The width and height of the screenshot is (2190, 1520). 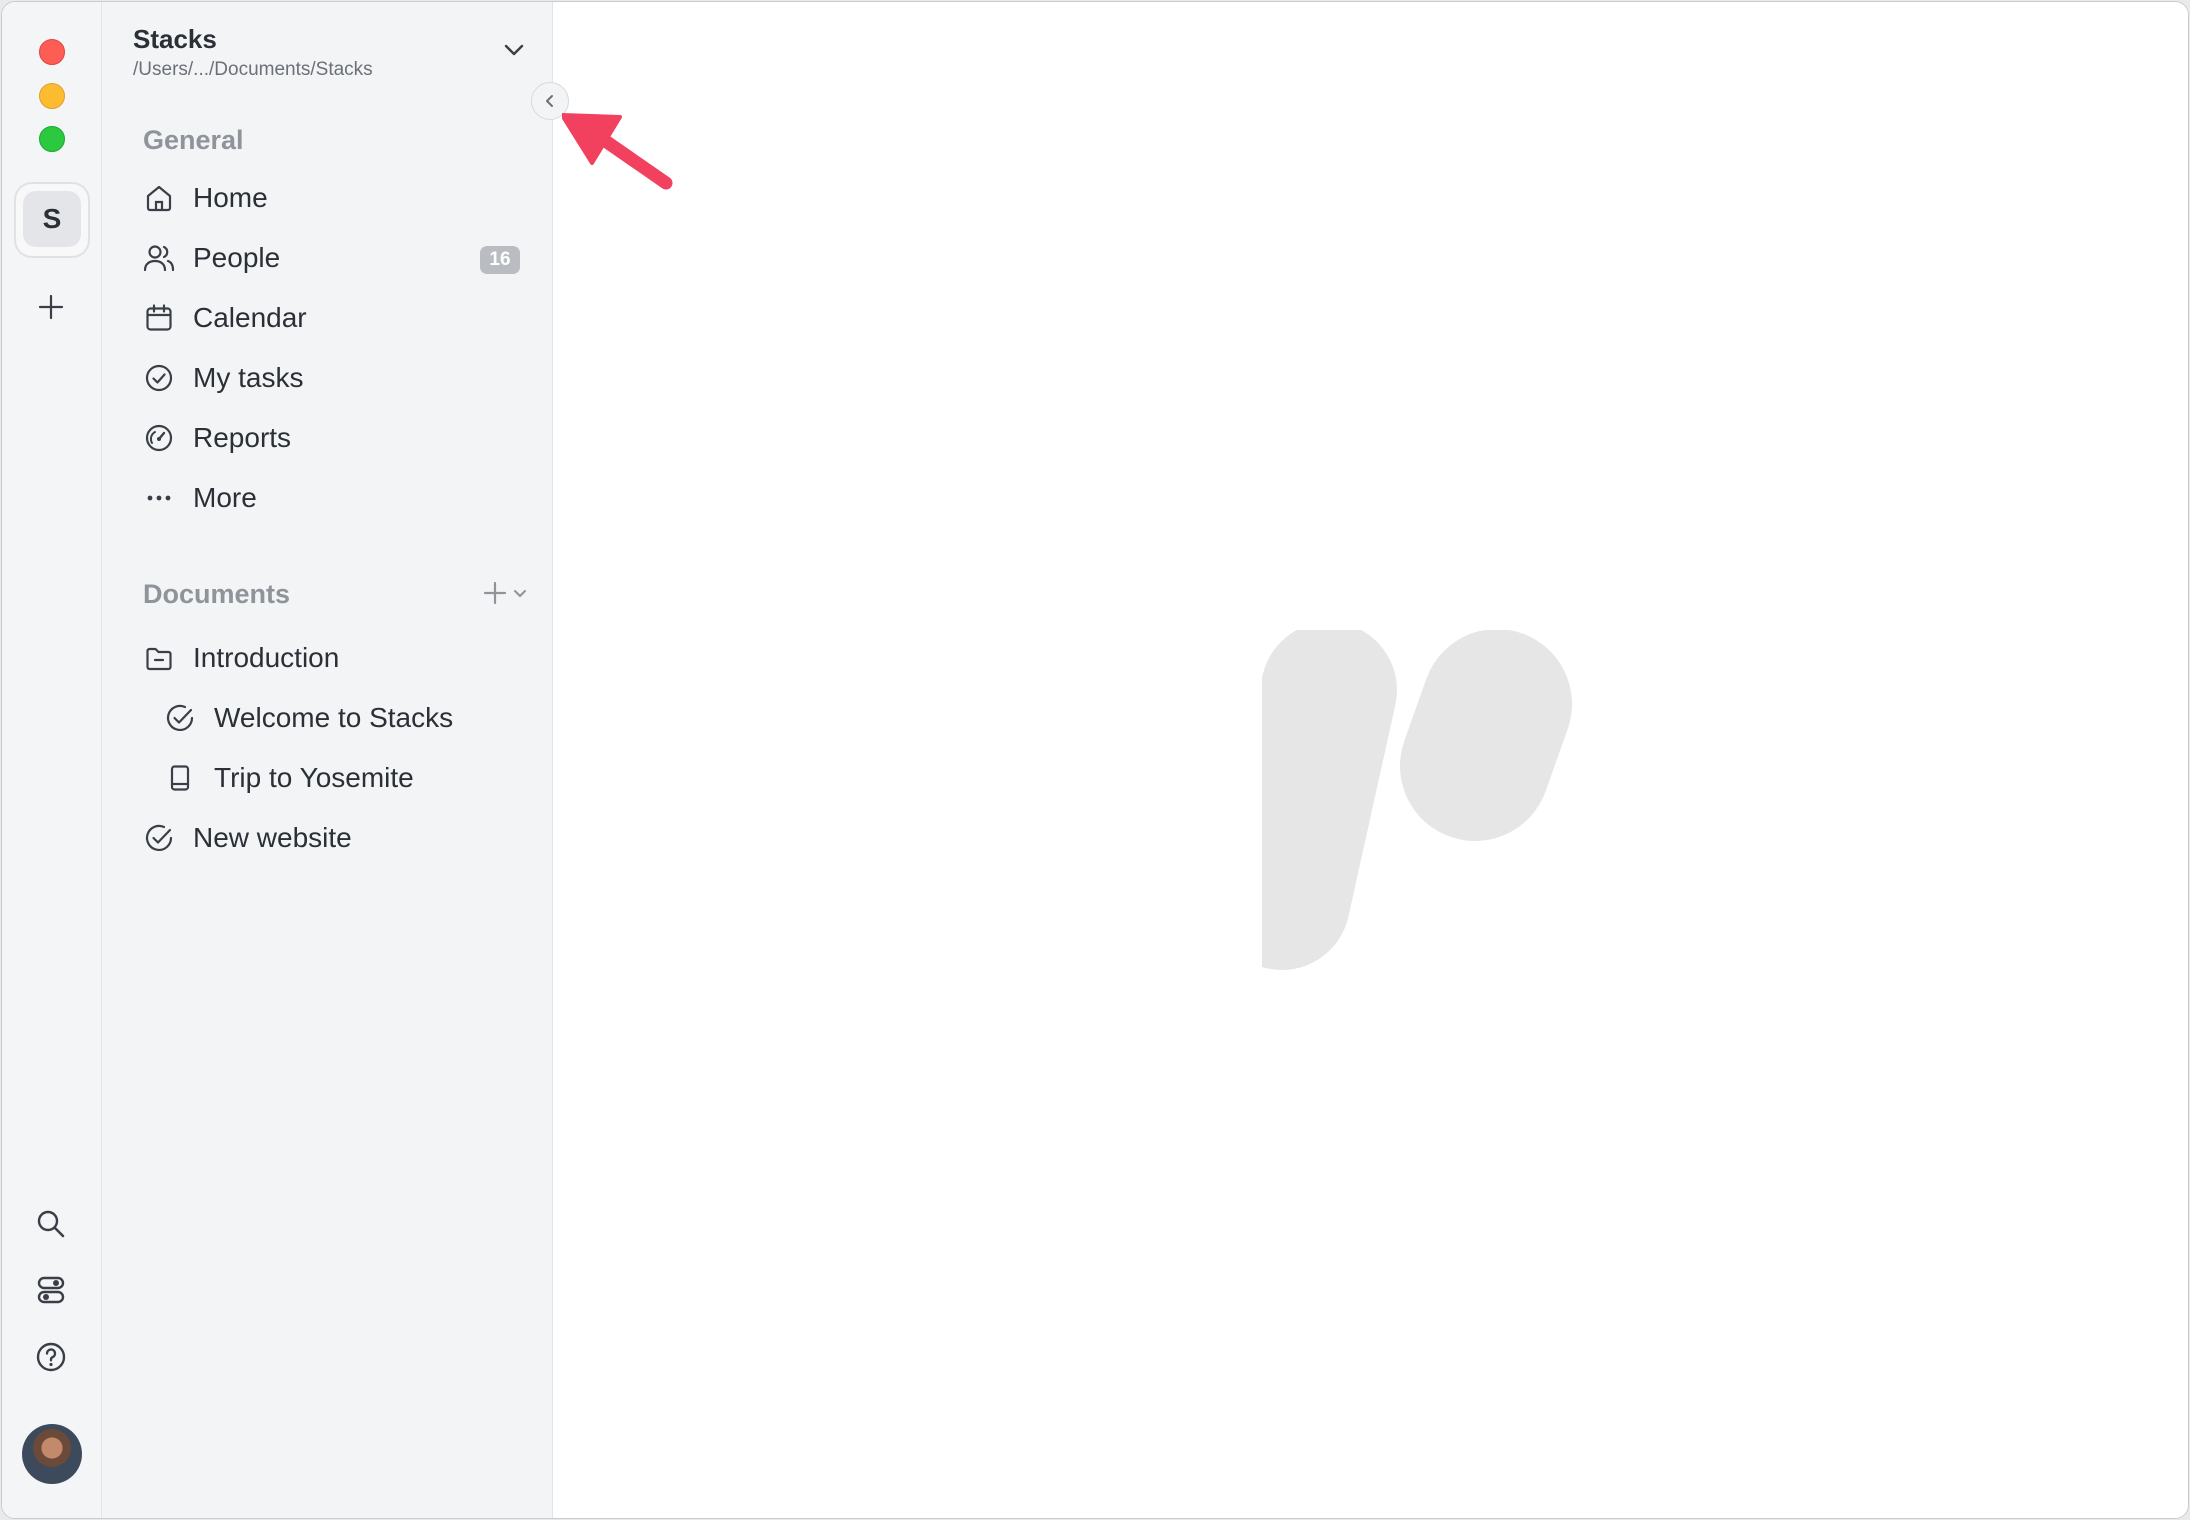 What do you see at coordinates (52, 96) in the screenshot?
I see `minimize-window-button` at bounding box center [52, 96].